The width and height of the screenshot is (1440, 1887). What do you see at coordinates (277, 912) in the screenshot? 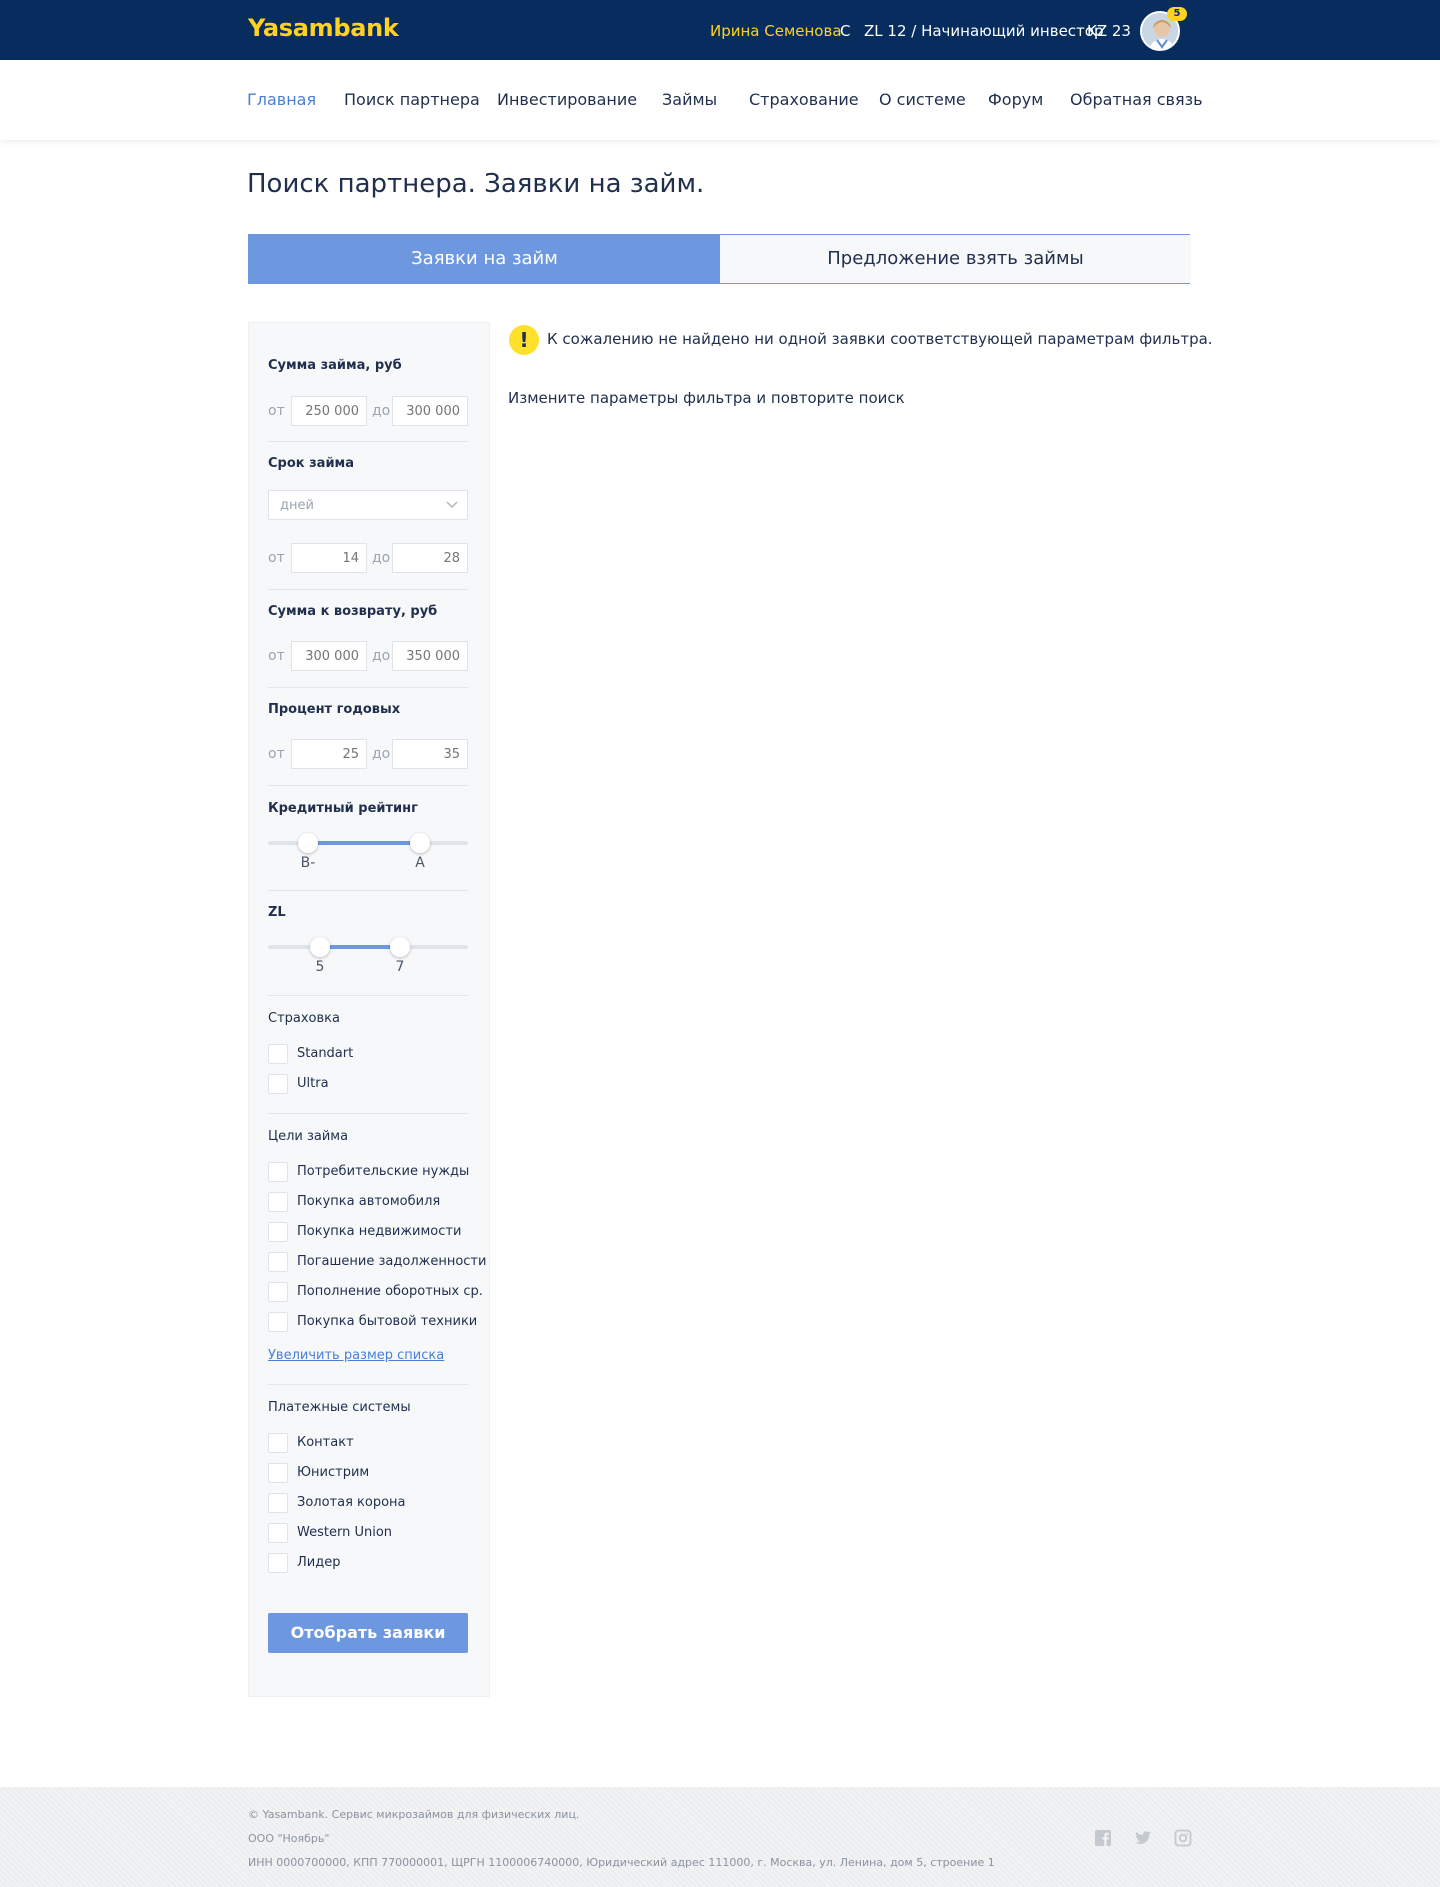
I see `zl-label: ZL` at bounding box center [277, 912].